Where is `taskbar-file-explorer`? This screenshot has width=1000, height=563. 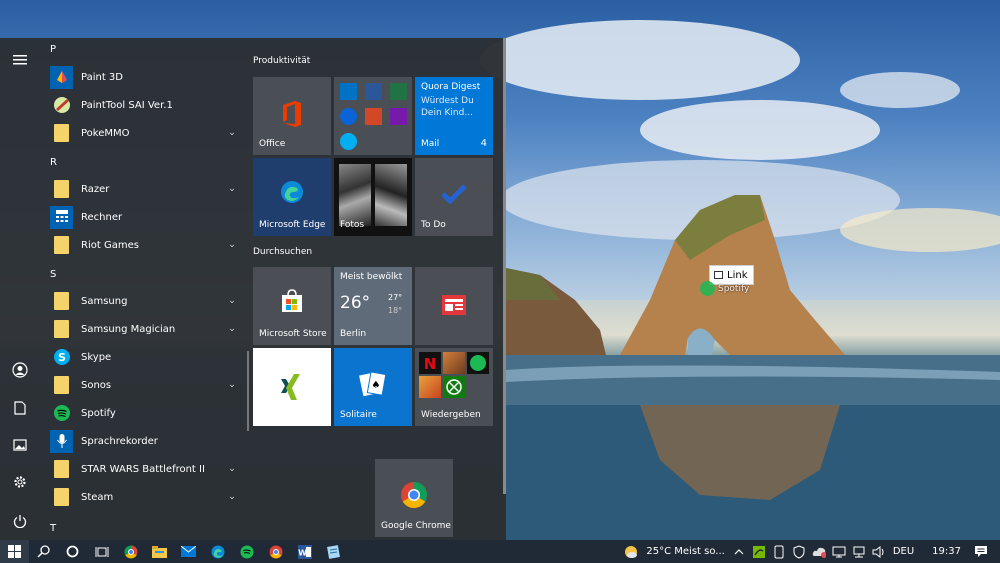
taskbar-file-explorer is located at coordinates (159, 551).